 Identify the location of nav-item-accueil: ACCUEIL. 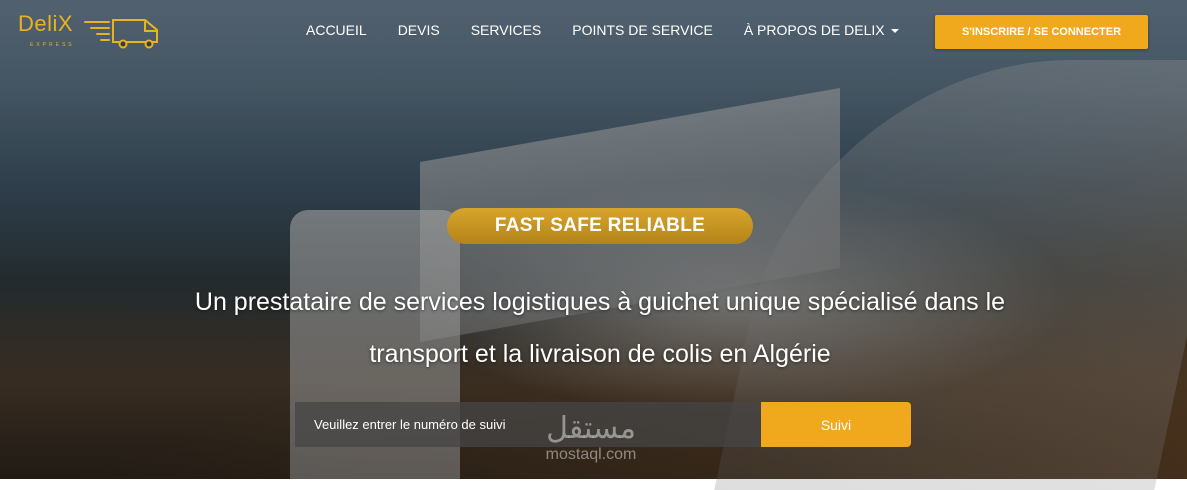
(336, 30).